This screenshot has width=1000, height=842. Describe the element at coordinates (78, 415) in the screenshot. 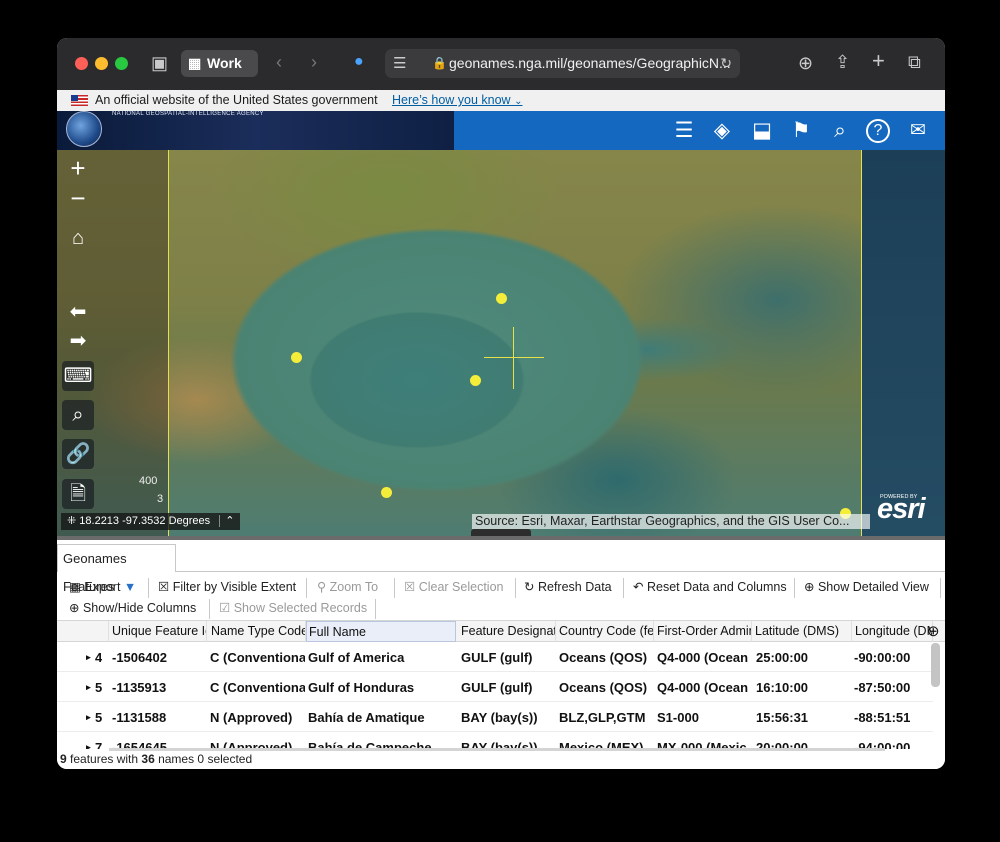

I see `magnify-icon: ⌕` at that location.